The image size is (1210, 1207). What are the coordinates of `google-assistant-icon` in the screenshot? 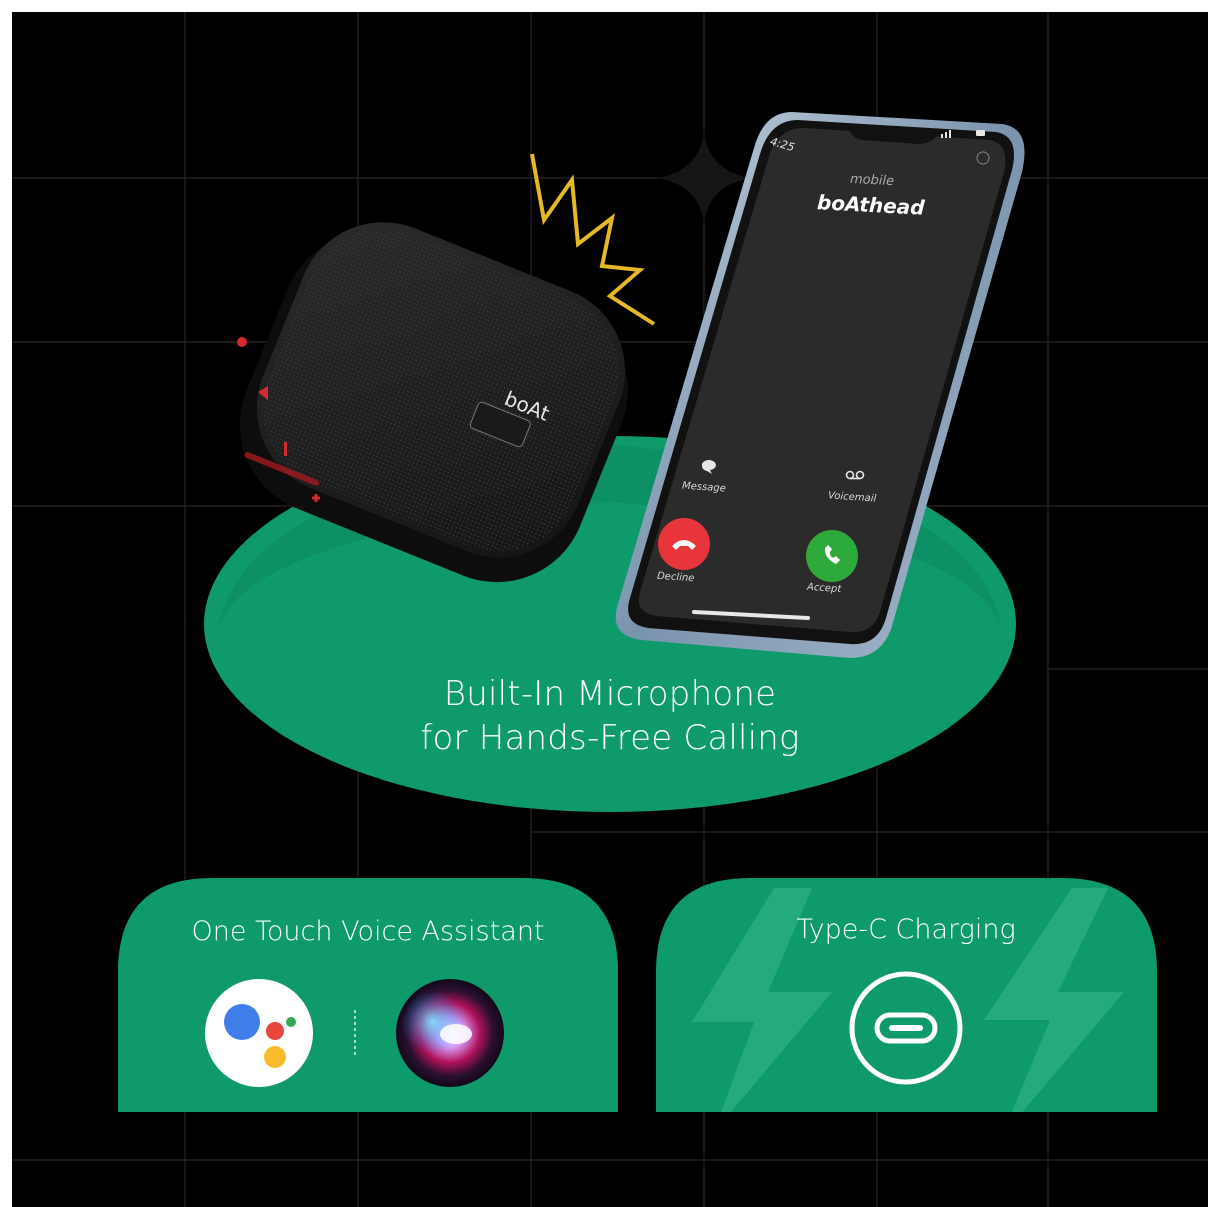 It's located at (259, 1033).